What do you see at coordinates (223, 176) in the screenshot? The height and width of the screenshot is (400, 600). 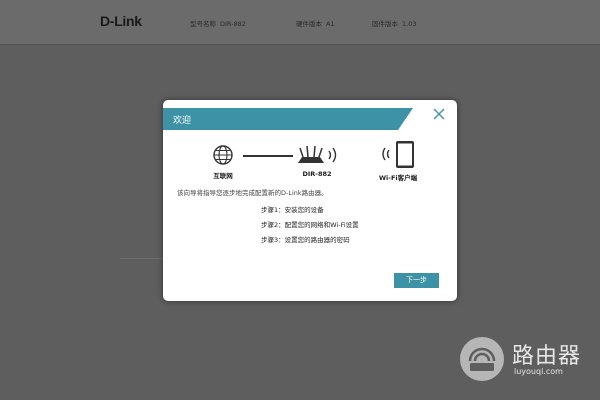 I see `internet-label: 互联网` at bounding box center [223, 176].